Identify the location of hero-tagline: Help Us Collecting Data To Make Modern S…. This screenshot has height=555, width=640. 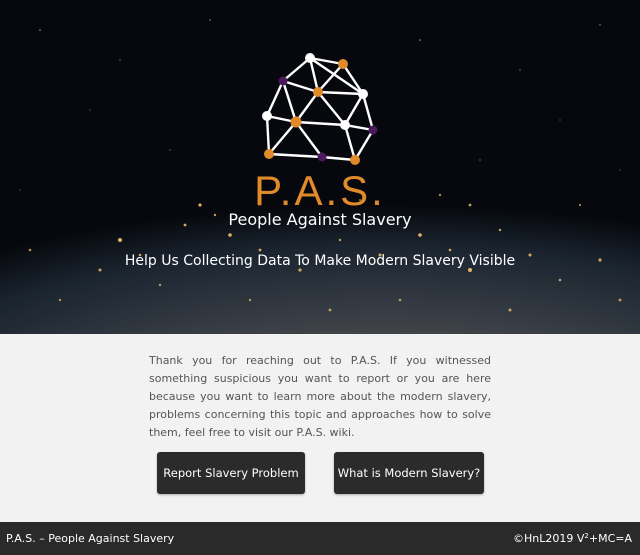
(320, 261).